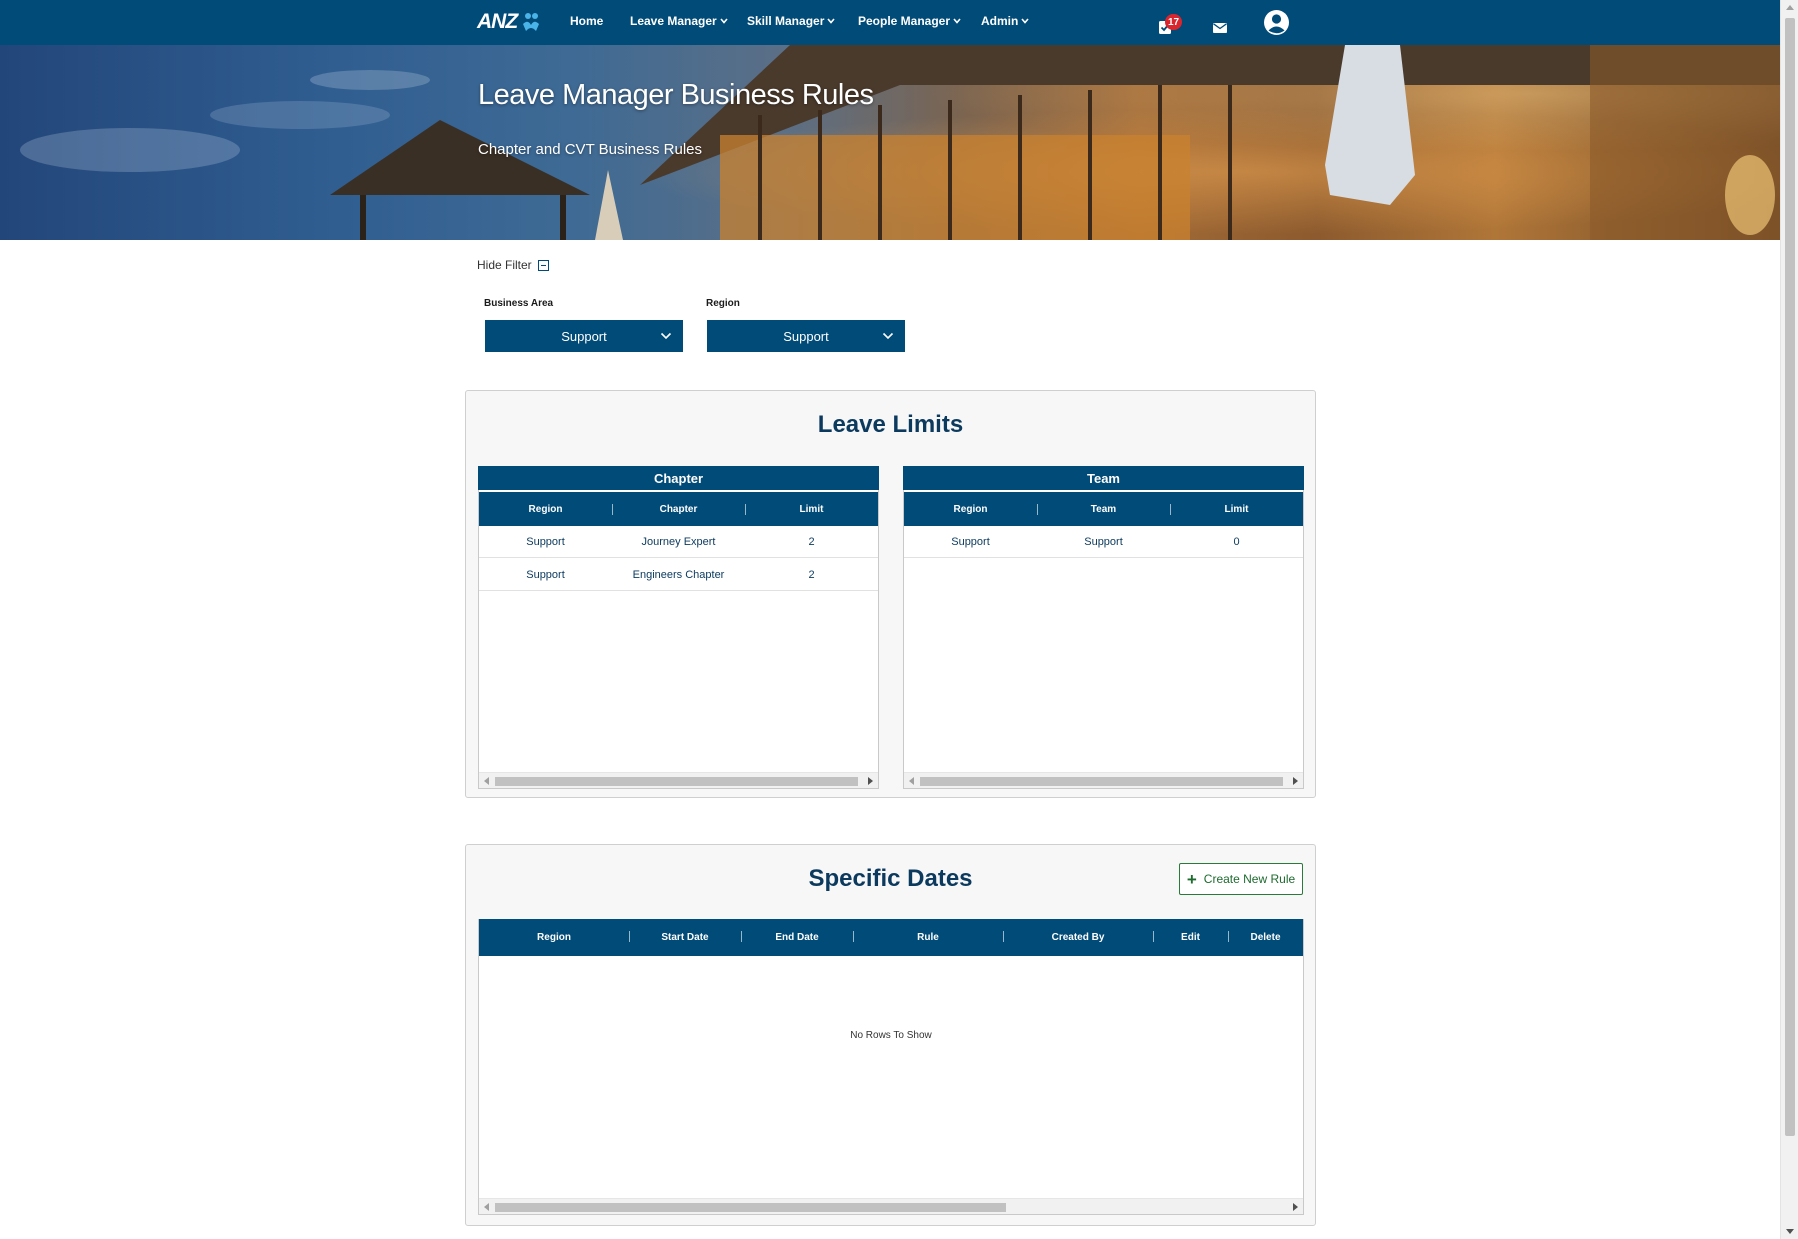 Image resolution: width=1798 pixels, height=1239 pixels. I want to click on page-scrollbar-thumb, so click(1790, 577).